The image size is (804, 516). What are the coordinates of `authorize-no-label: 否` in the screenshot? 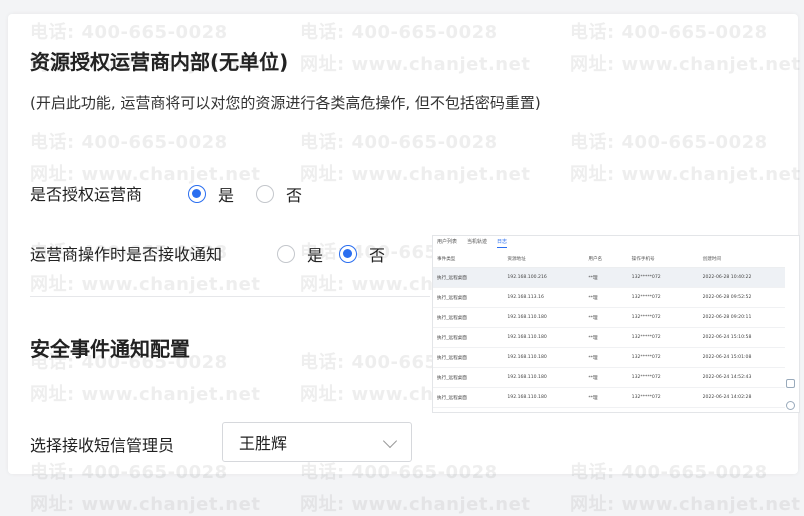 It's located at (294, 195).